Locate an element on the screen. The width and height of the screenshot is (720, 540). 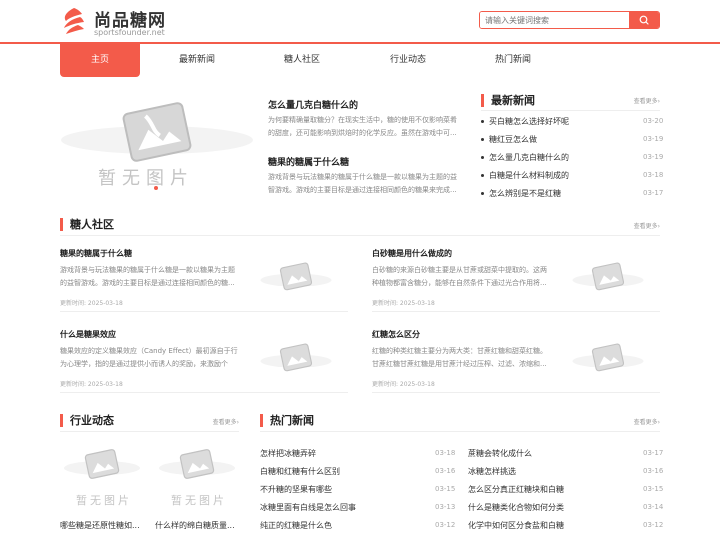
community-card-title: 什么是糖果效应 is located at coordinates (88, 334).